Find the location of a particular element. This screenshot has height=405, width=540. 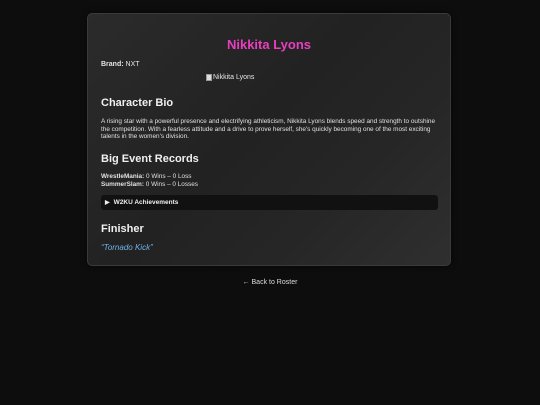

achievements-label: W2KU Achievements is located at coordinates (146, 202).